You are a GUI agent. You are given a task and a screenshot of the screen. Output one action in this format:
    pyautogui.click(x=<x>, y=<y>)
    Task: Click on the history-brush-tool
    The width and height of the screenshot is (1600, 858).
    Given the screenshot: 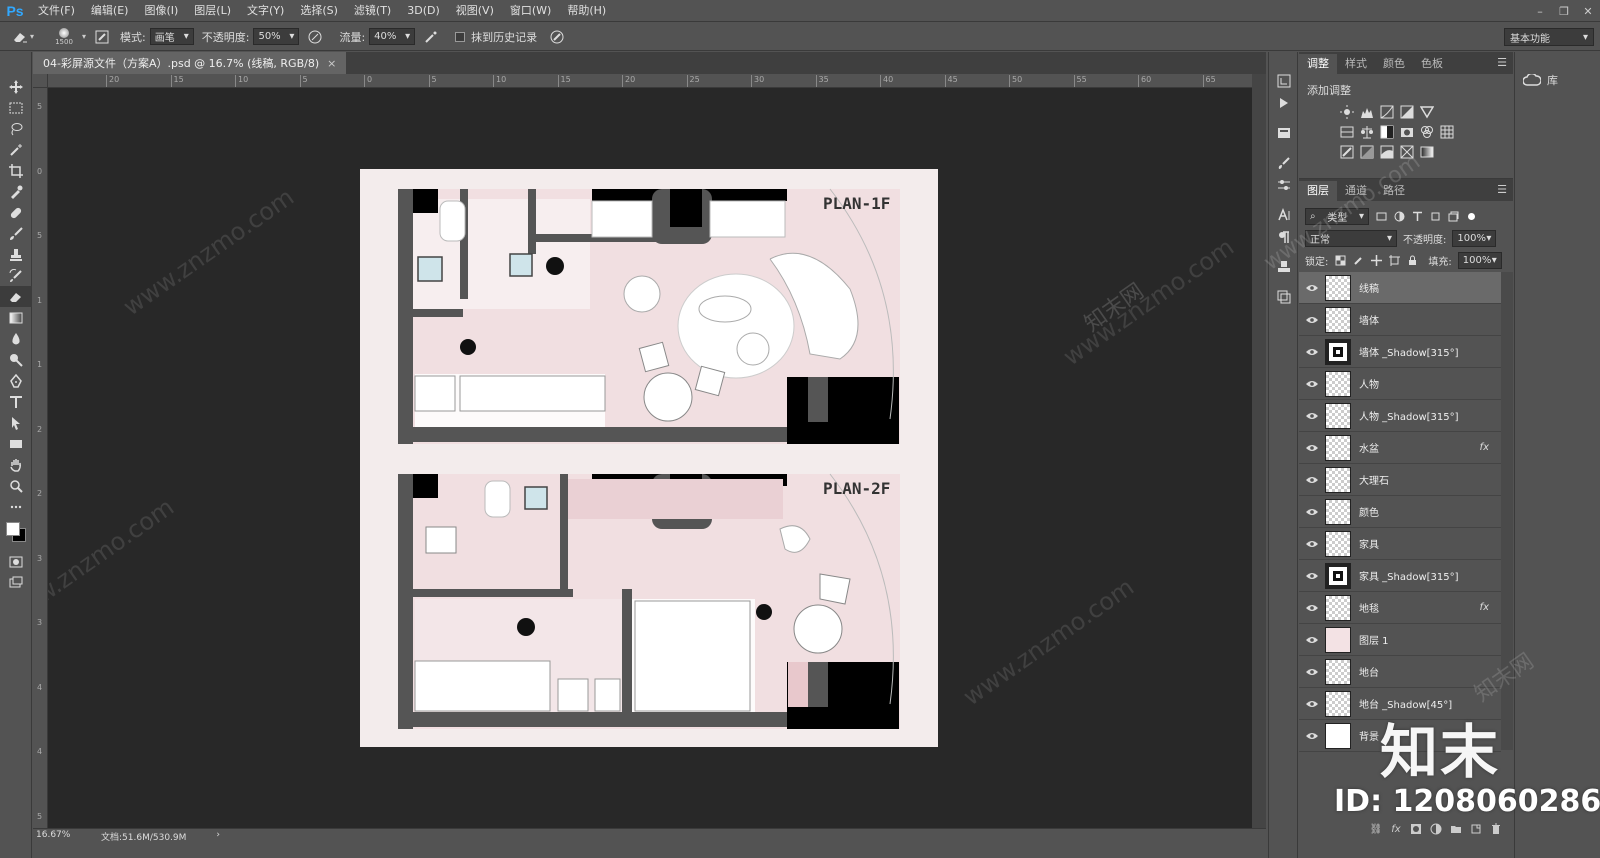 What is the action you would take?
    pyautogui.click(x=16, y=275)
    